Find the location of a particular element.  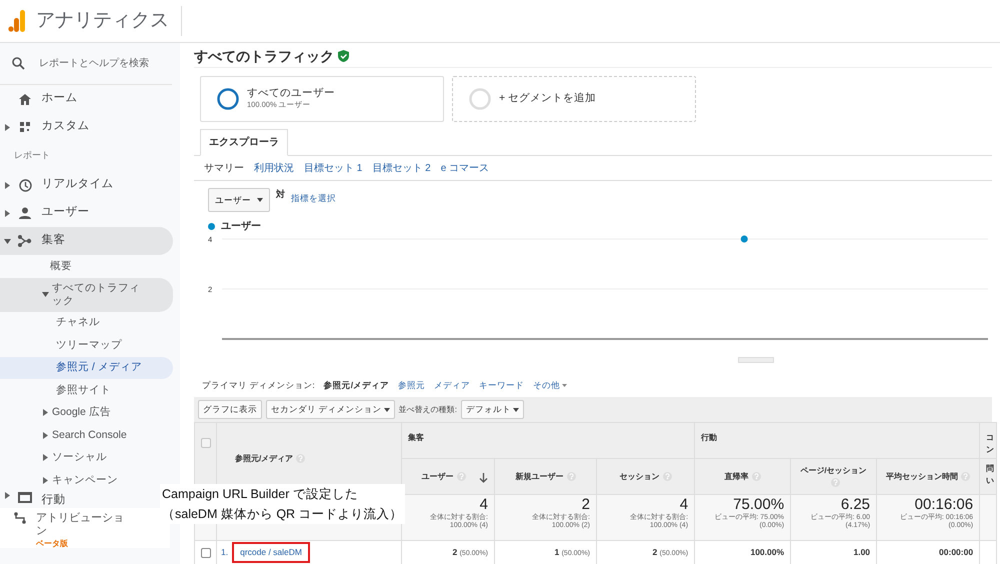

logo-icon is located at coordinates (17, 21).